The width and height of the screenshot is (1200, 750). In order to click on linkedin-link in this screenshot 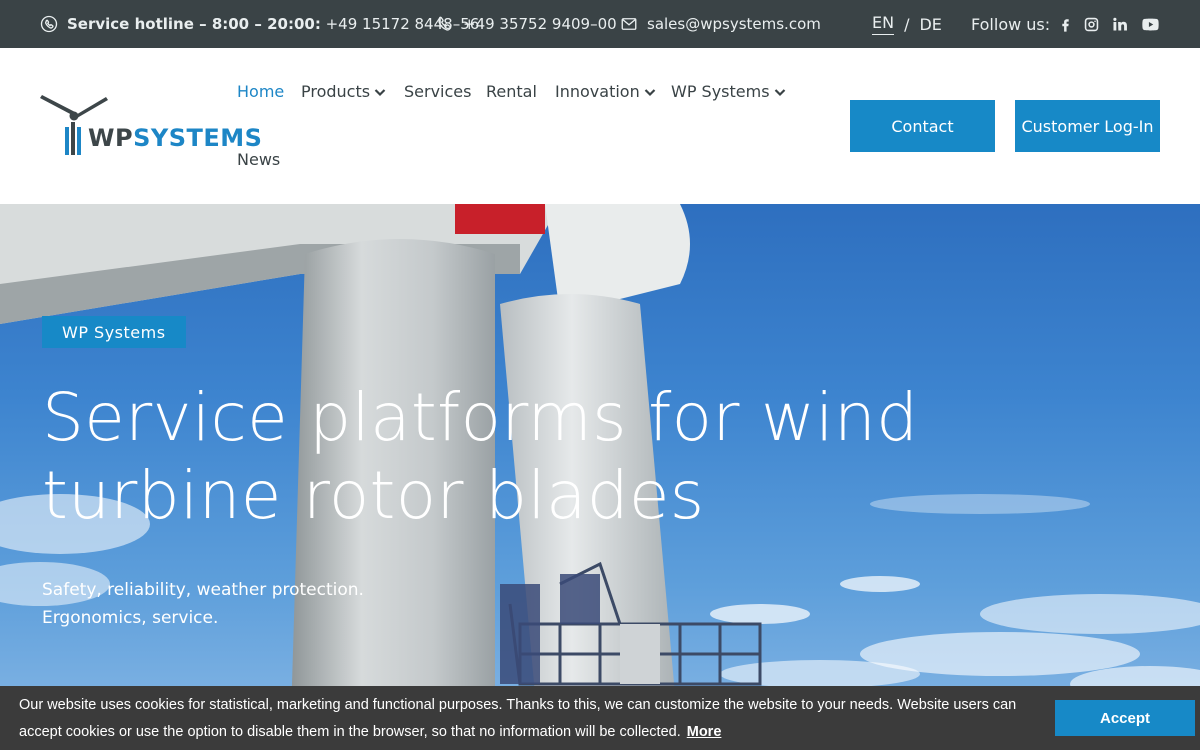, I will do `click(1119, 24)`.